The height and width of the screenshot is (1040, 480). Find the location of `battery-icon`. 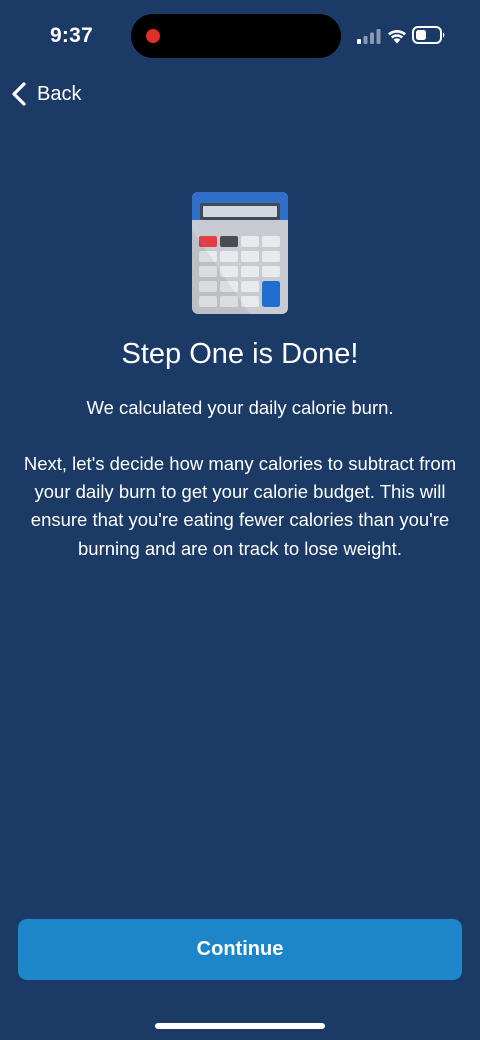

battery-icon is located at coordinates (428, 35).